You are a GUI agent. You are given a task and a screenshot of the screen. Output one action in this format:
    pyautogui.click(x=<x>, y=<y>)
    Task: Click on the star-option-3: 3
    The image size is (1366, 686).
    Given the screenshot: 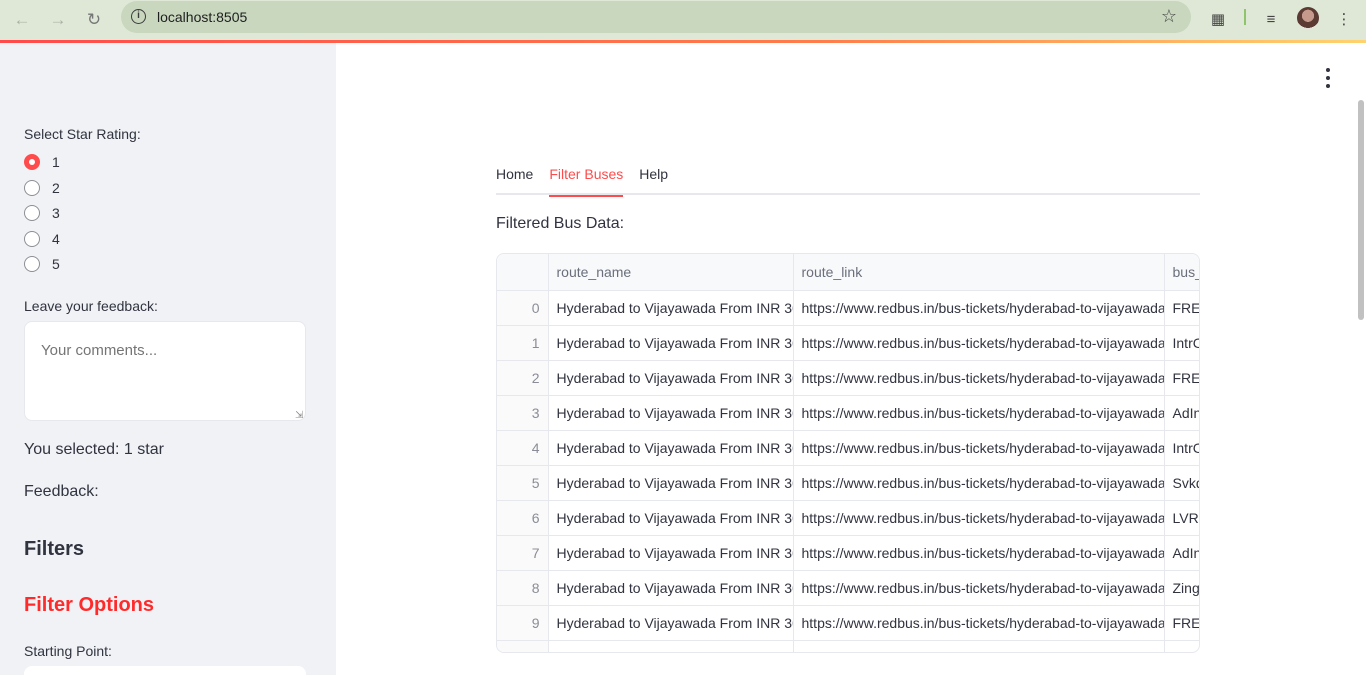 What is the action you would take?
    pyautogui.click(x=42, y=213)
    